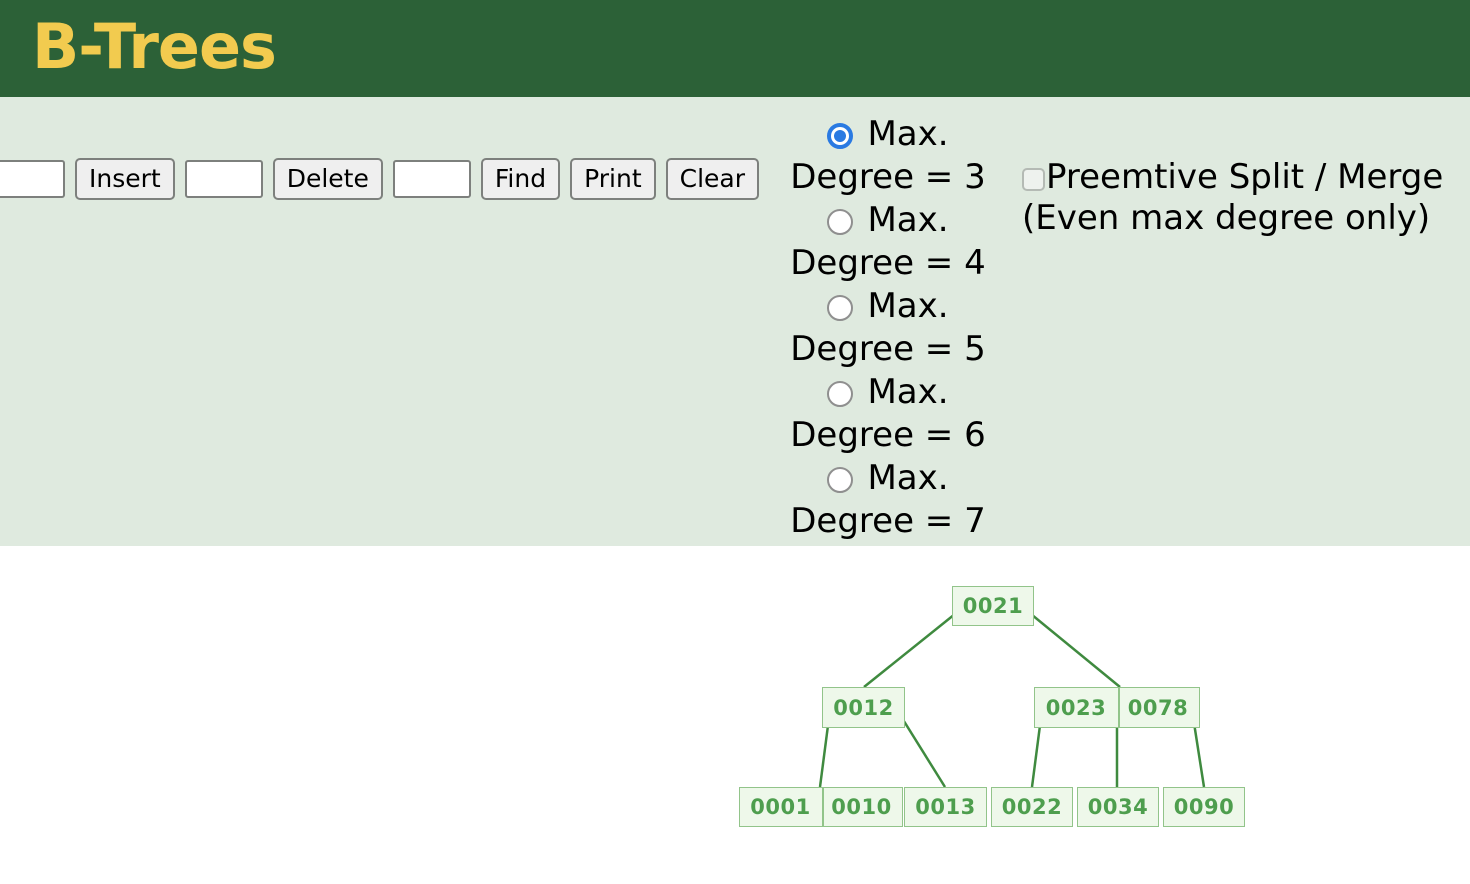  I want to click on radio-max-degree-7: Max. Degree = 7, so click(888, 500).